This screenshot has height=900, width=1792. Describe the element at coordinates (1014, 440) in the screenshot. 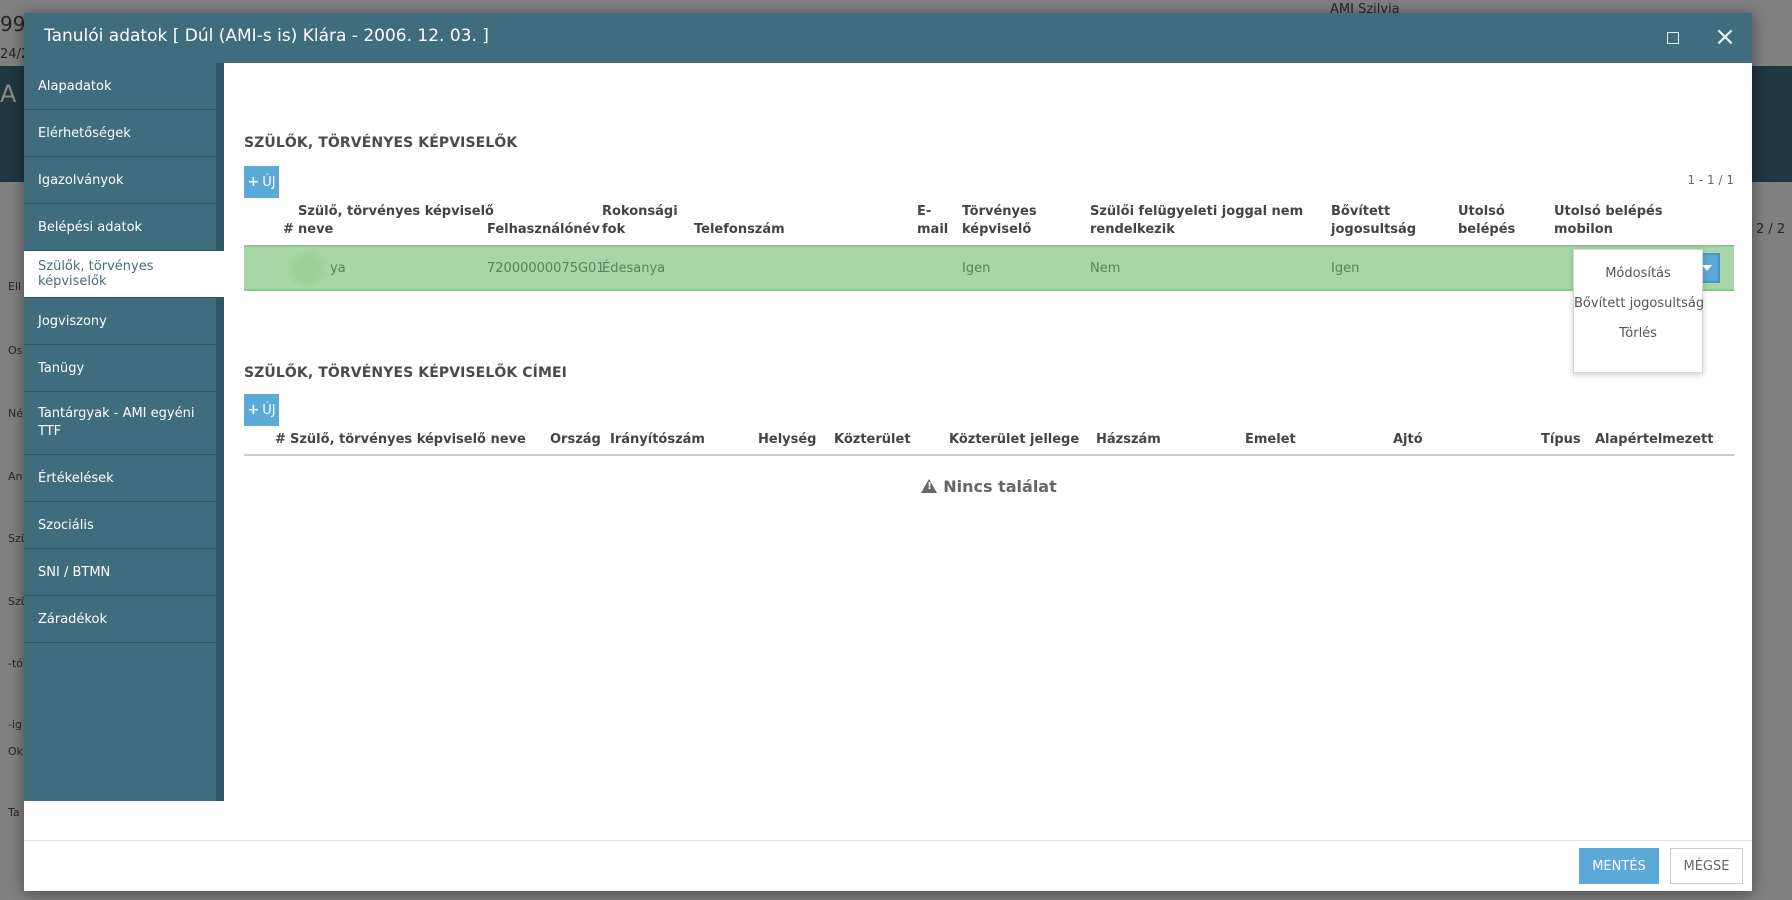

I see `addr-col-street-type: Közterület jellege` at that location.